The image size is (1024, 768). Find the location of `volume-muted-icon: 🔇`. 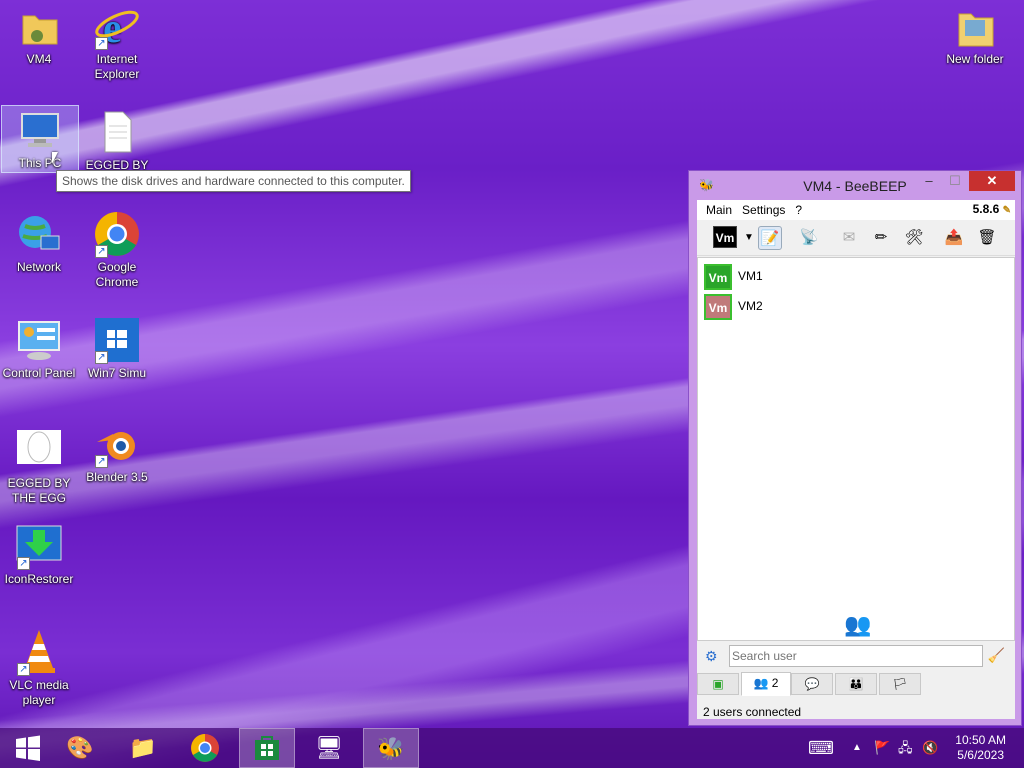

volume-muted-icon: 🔇 is located at coordinates (930, 748).